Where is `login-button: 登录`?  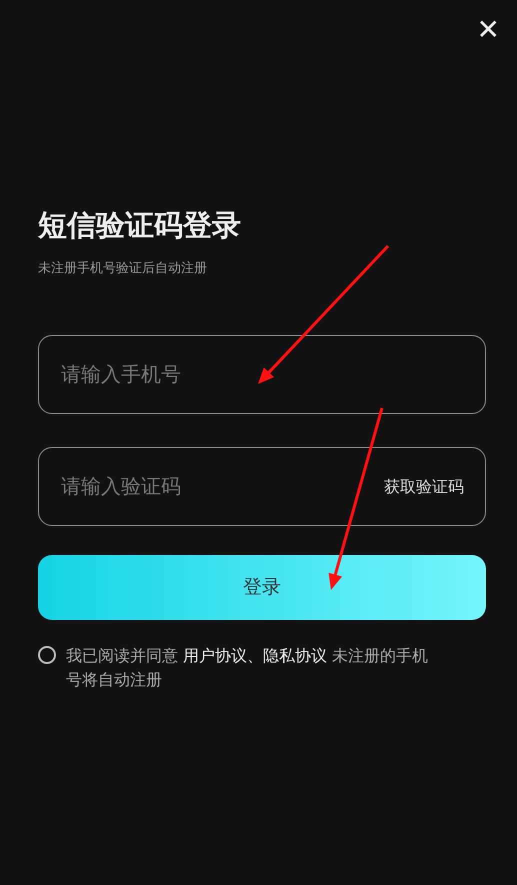 login-button: 登录 is located at coordinates (262, 587).